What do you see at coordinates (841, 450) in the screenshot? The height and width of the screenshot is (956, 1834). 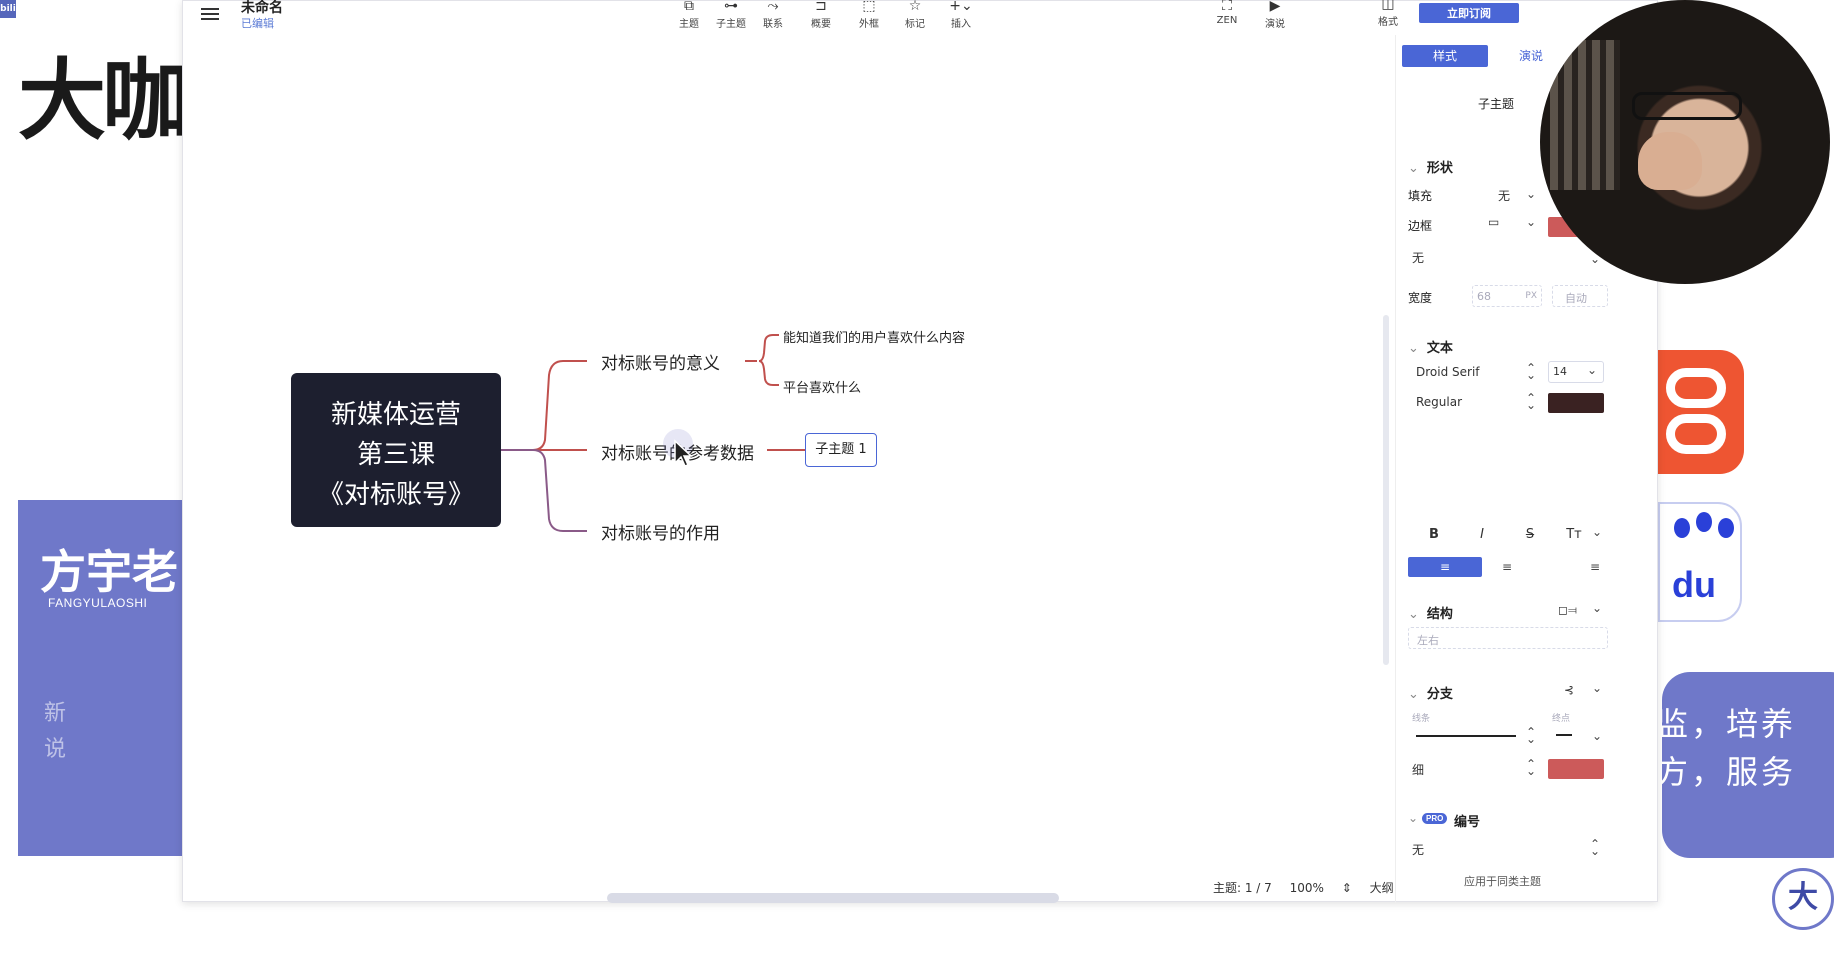 I see `selected-subtopic: 子主题 1` at bounding box center [841, 450].